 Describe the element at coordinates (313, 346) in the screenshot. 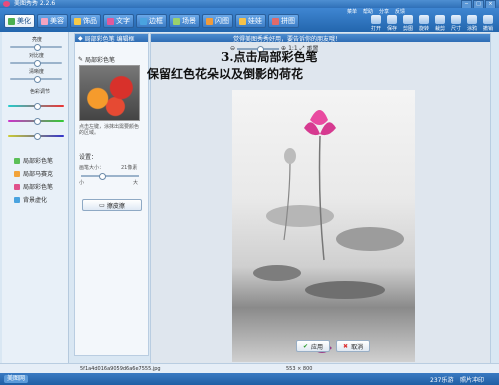

I see `apply-button: ✔ 应用` at that location.